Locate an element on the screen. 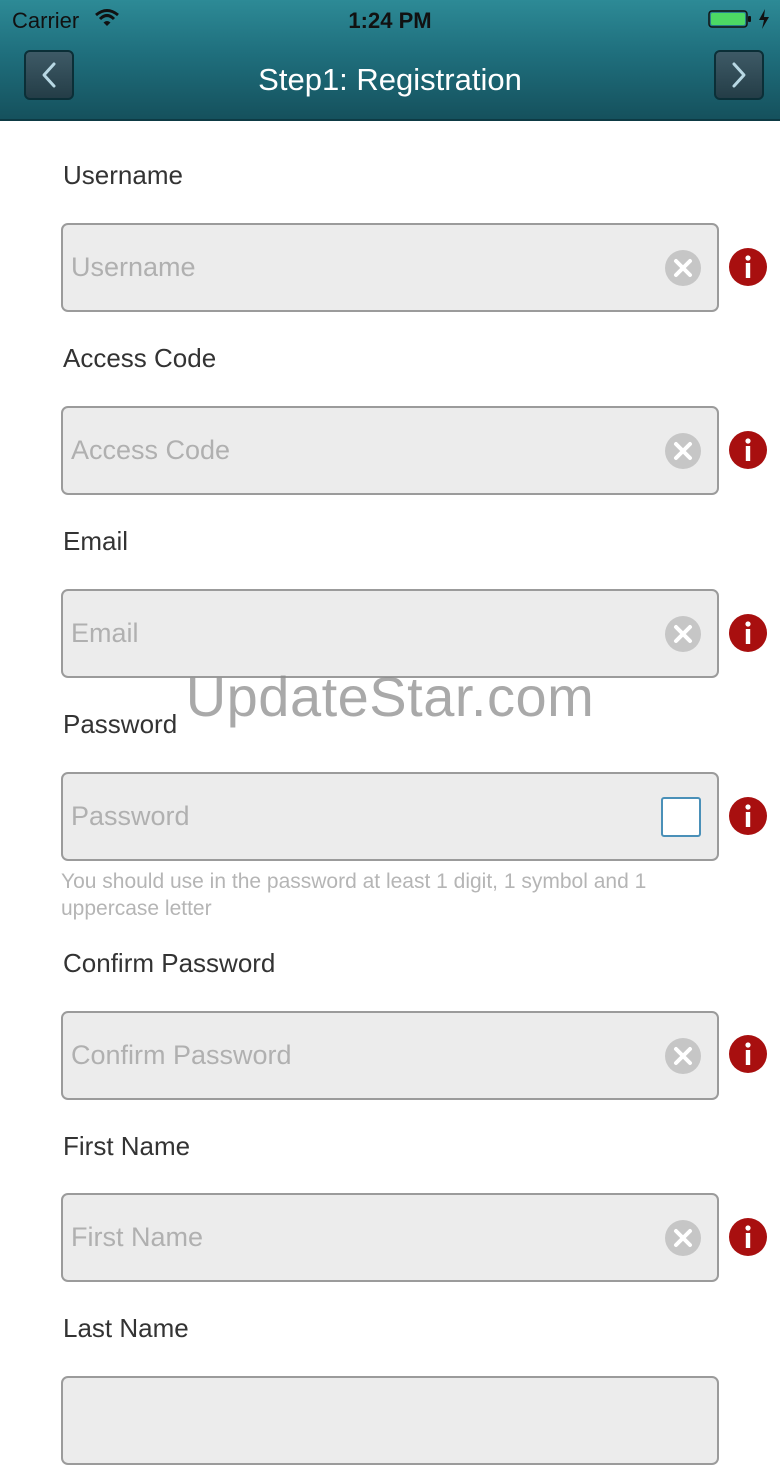 This screenshot has height=1465, width=780. last-name-input is located at coordinates (390, 1420).